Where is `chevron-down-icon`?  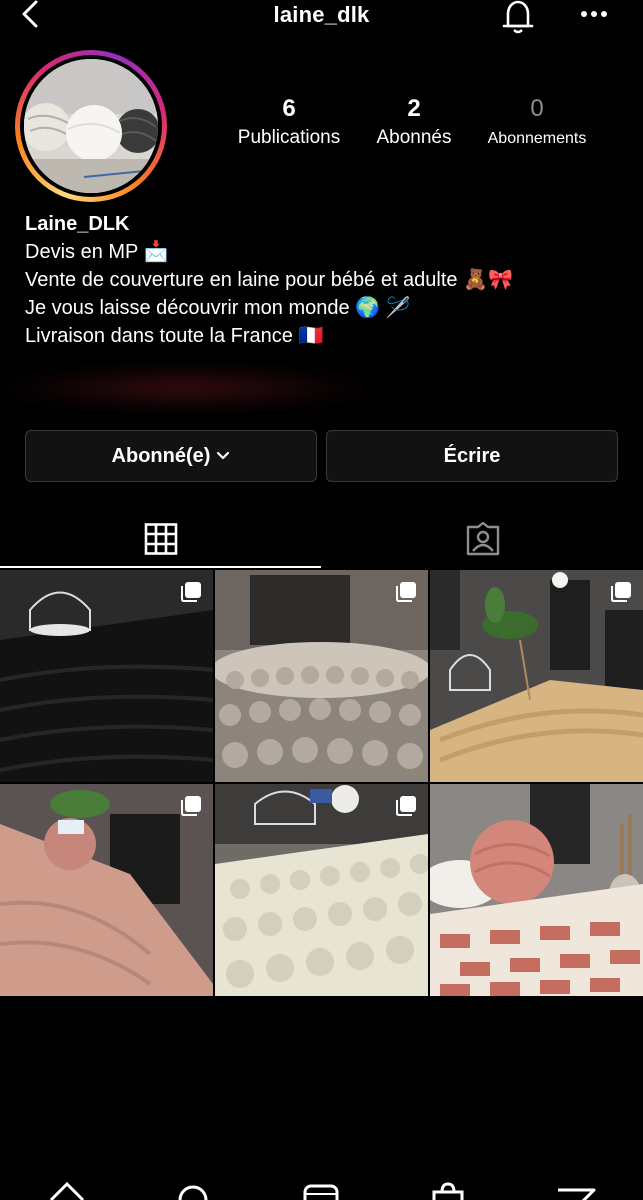 chevron-down-icon is located at coordinates (223, 455).